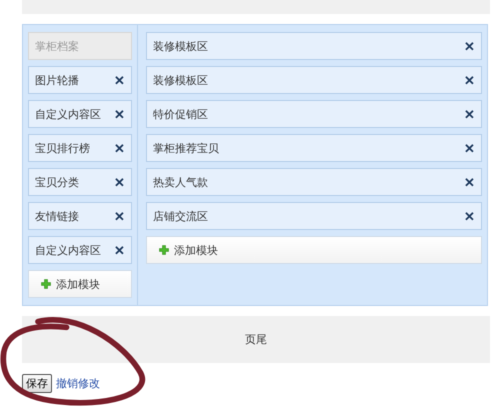 The width and height of the screenshot is (500, 409). What do you see at coordinates (57, 182) in the screenshot?
I see `module-label: 宝贝分类` at bounding box center [57, 182].